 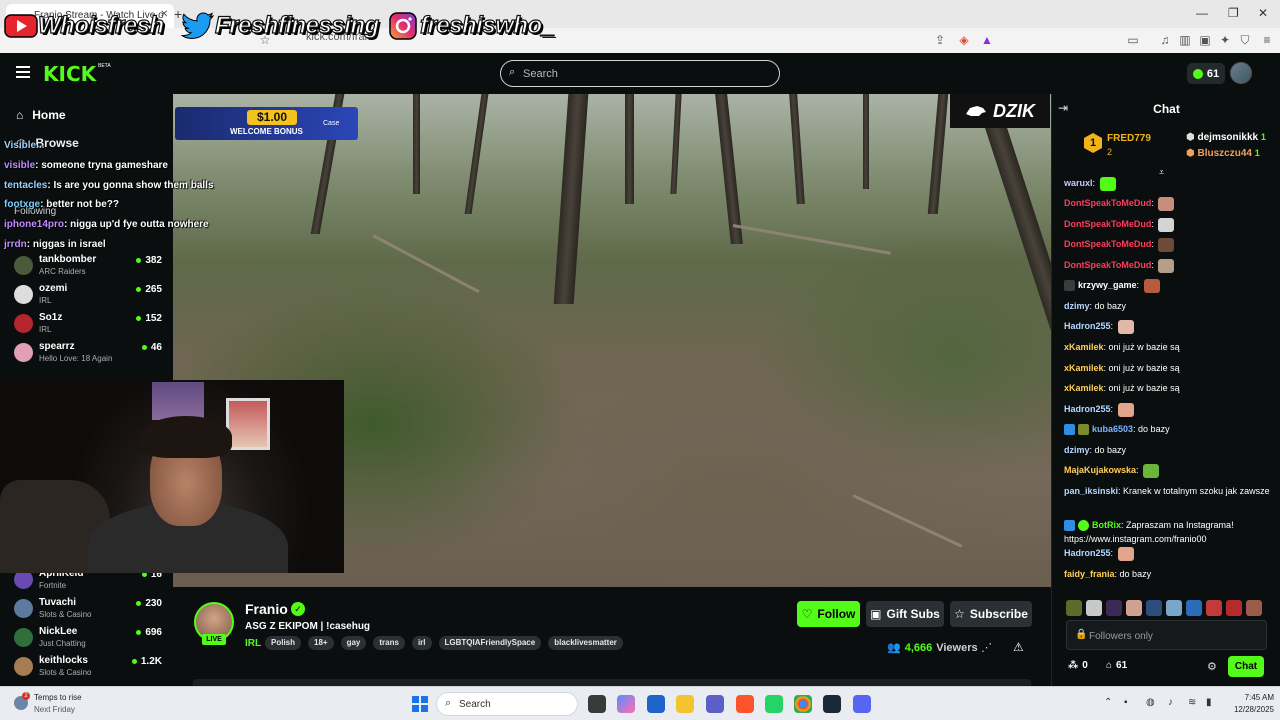 I want to click on weather-subtitle: Next Friday, so click(x=54, y=709).